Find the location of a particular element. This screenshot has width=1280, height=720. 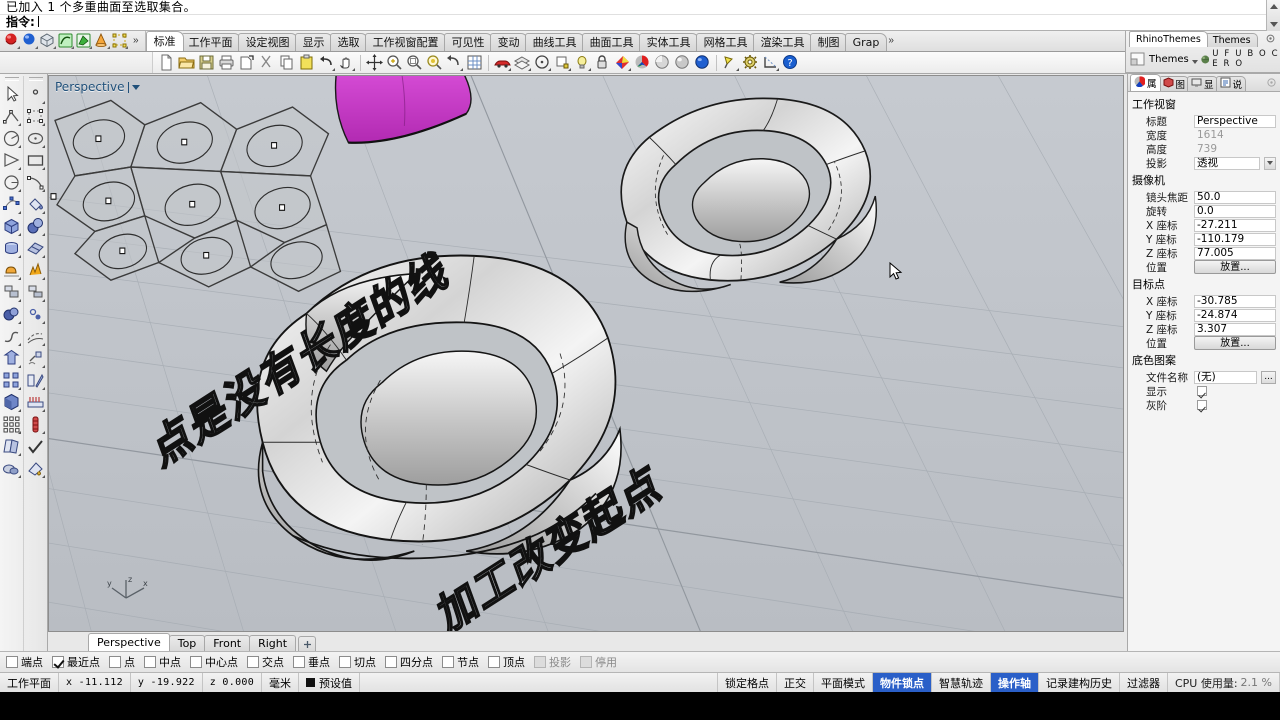

quick-toolbar-more: » is located at coordinates (135, 40).